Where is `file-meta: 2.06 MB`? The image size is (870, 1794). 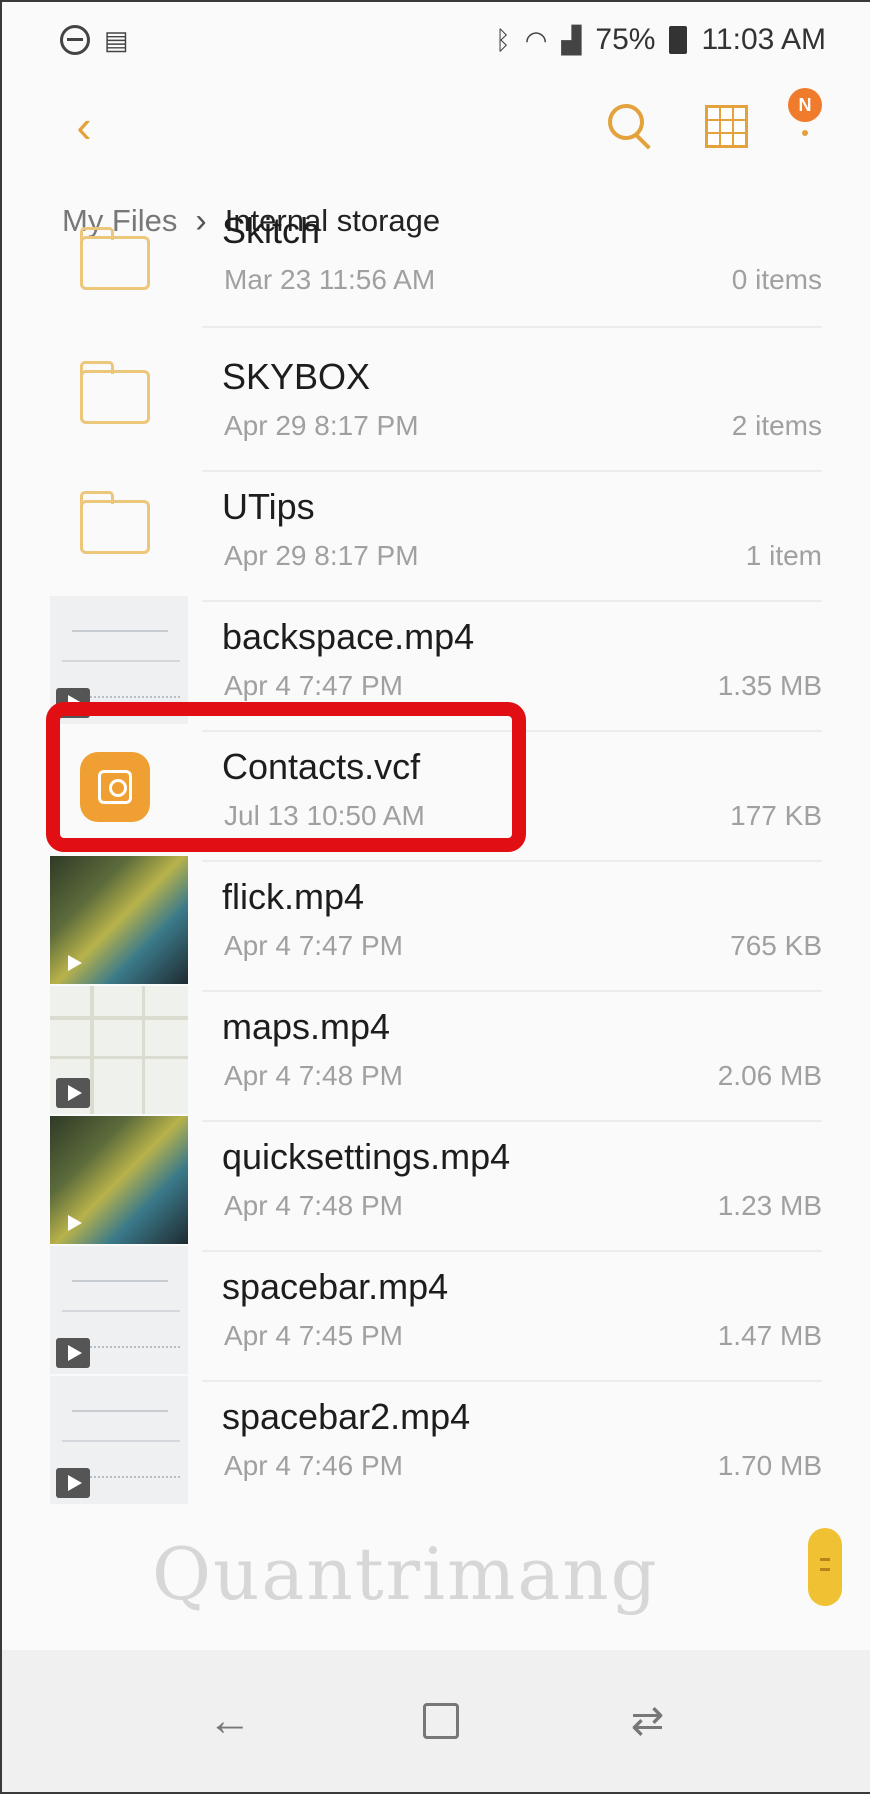
file-meta: 2.06 MB is located at coordinates (769, 1075).